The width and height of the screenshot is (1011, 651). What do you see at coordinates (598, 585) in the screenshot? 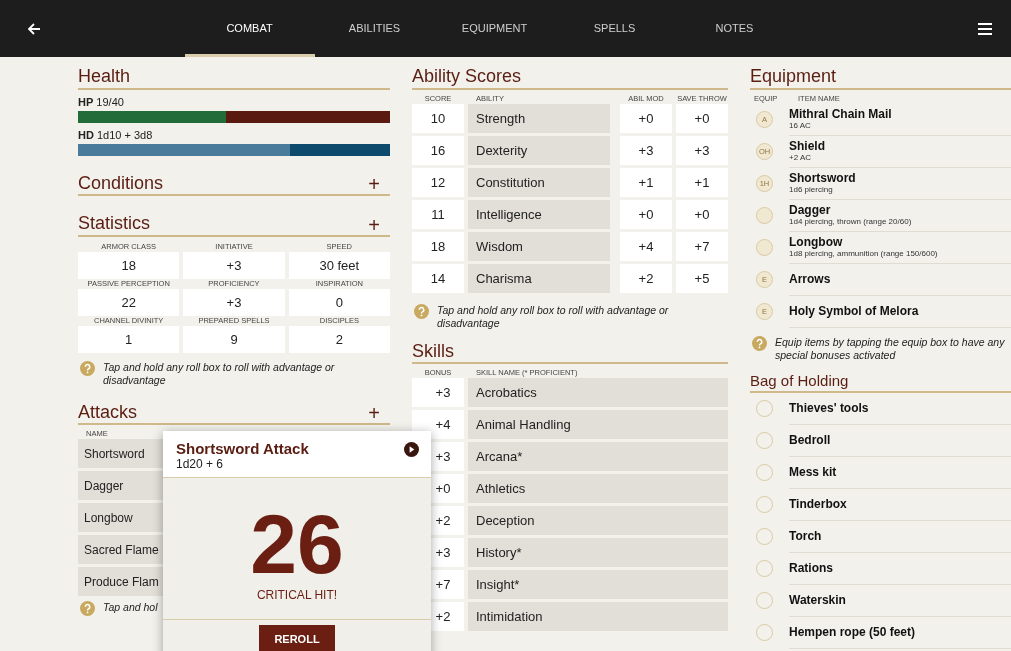
I see `skill-name: Insight*` at bounding box center [598, 585].